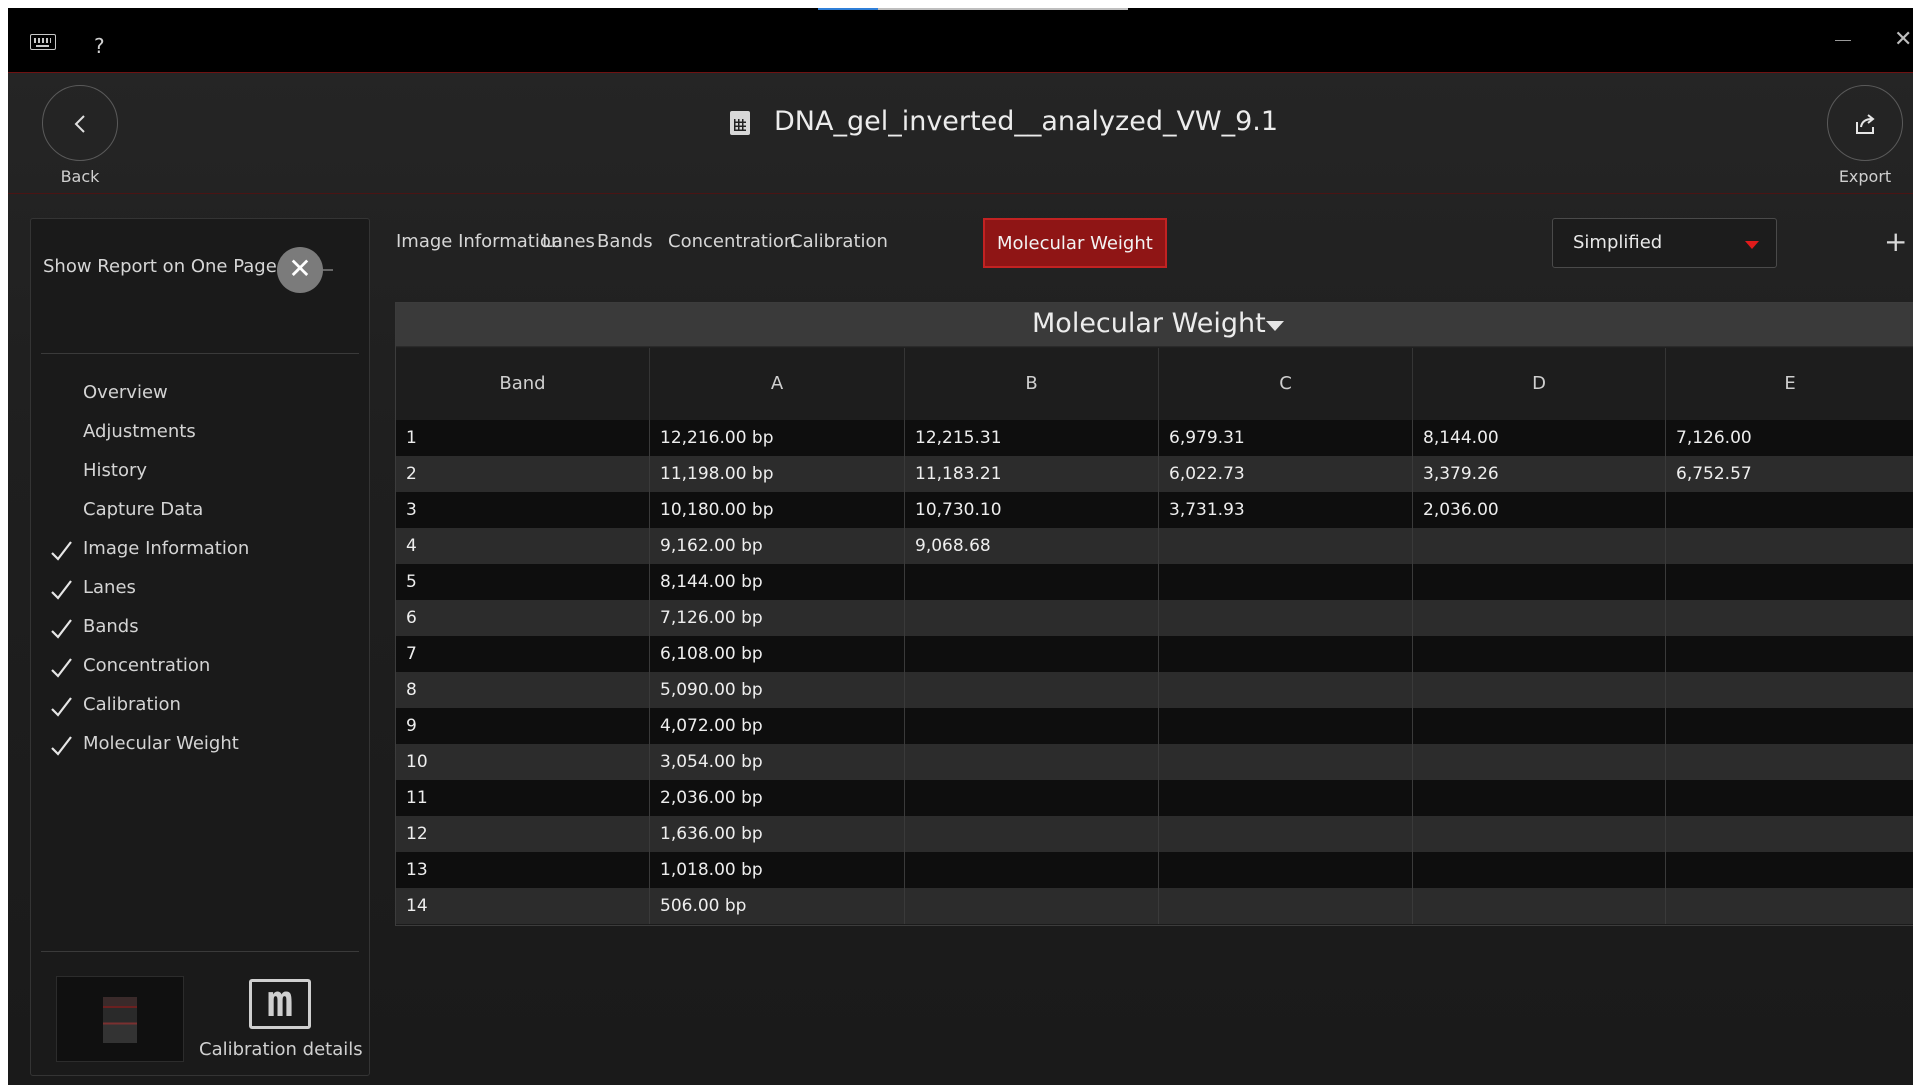  I want to click on band-number-cell: 13, so click(417, 870).